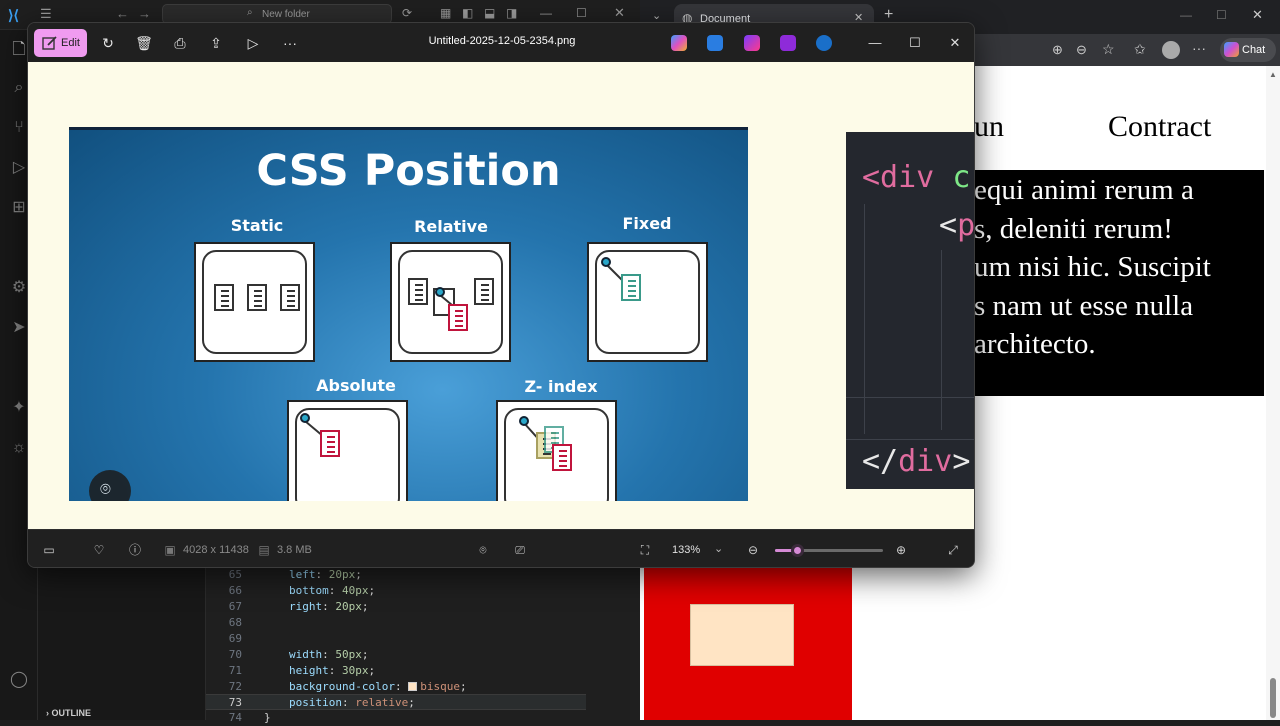 The image size is (1280, 726). Describe the element at coordinates (19, 448) in the screenshot. I see `bug-icon: ☼` at that location.